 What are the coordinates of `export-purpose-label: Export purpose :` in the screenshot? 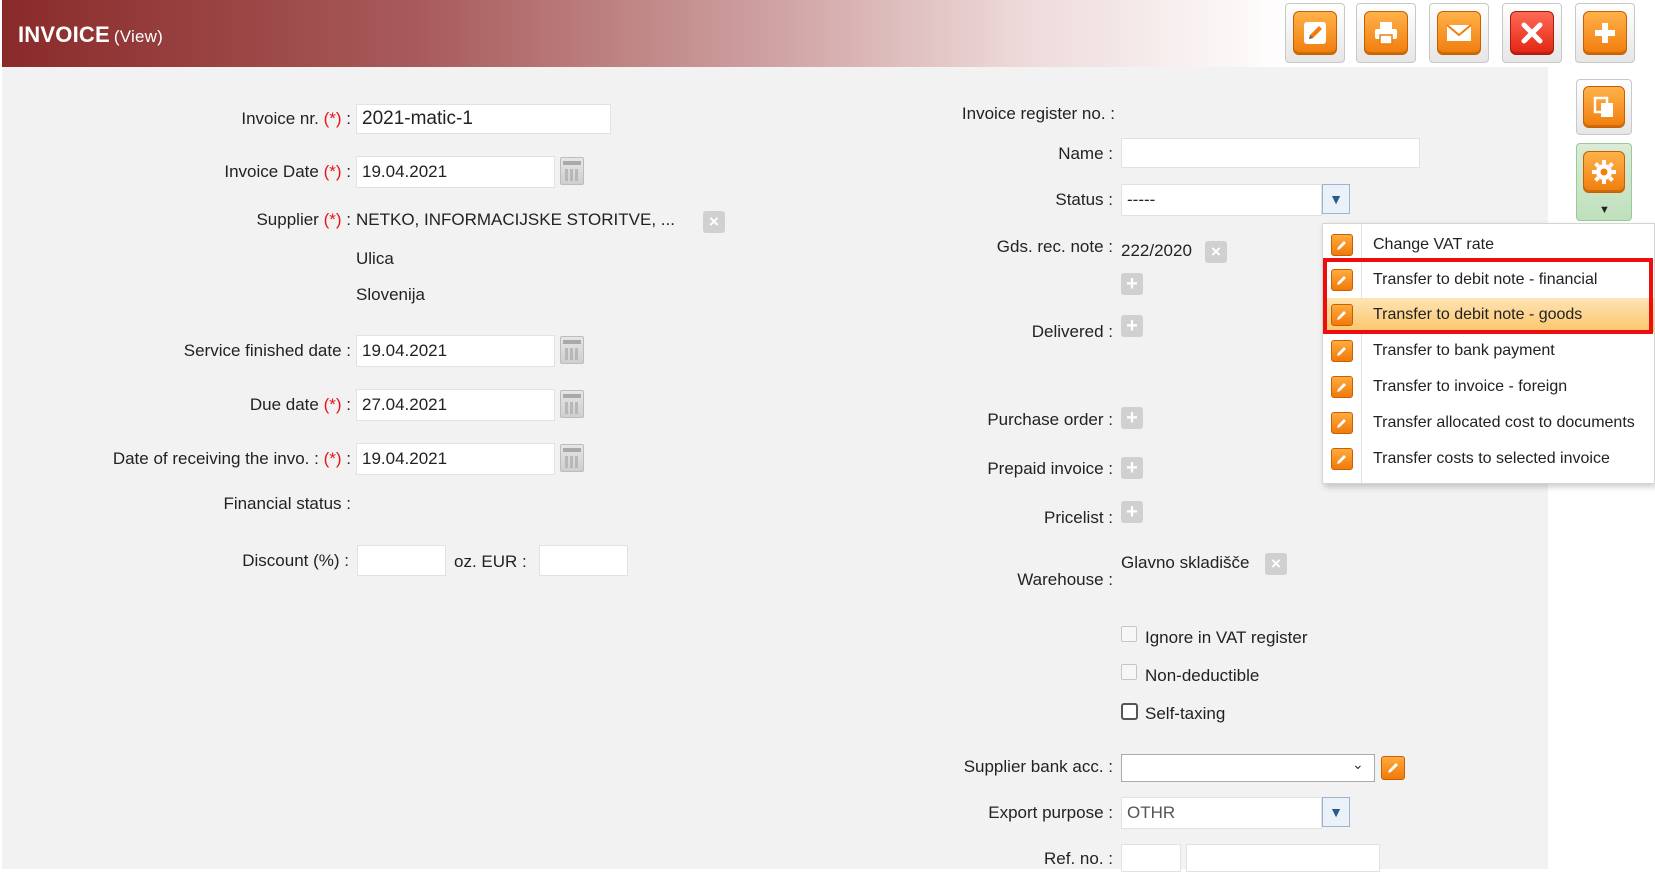 It's located at (1050, 812).